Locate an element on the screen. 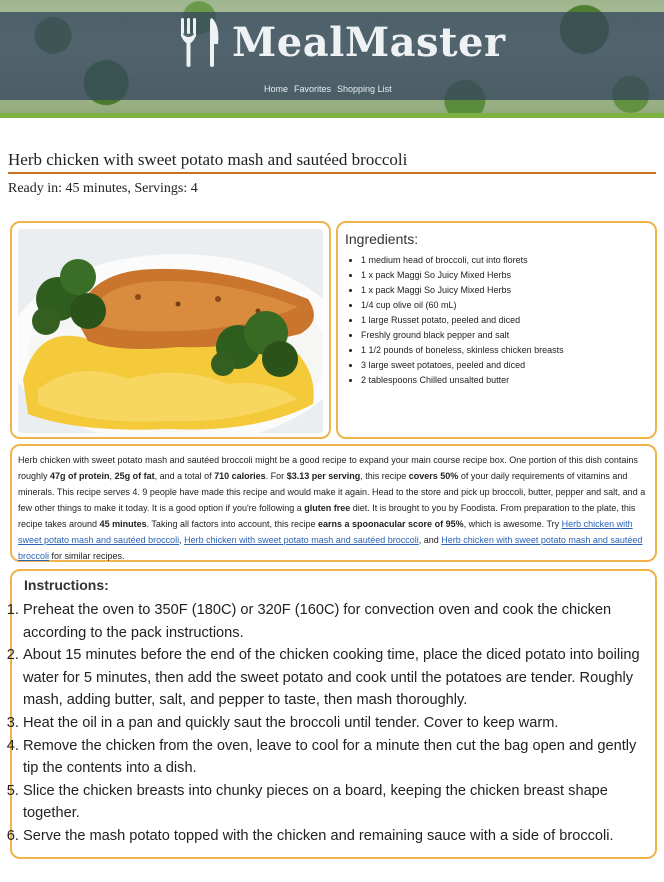 The width and height of the screenshot is (664, 882). recipe-image-card is located at coordinates (170, 330).